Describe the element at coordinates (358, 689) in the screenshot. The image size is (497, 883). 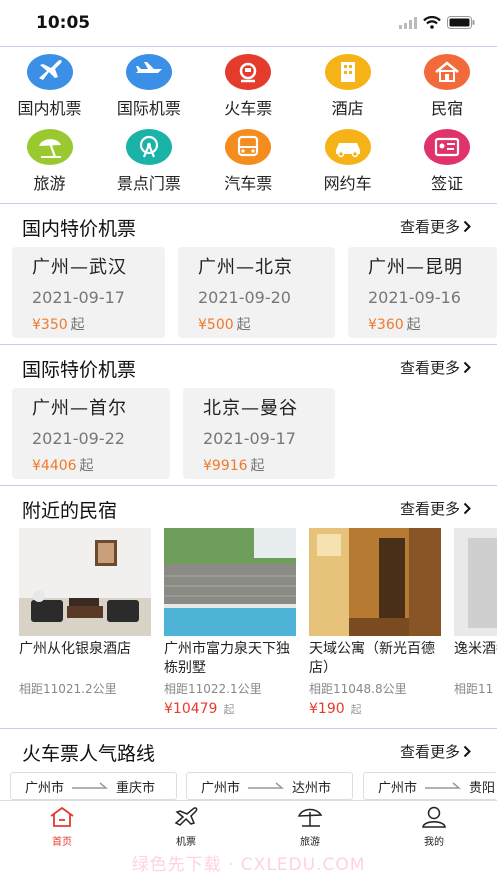
I see `homestay-distance: 相距11048.8公里` at that location.